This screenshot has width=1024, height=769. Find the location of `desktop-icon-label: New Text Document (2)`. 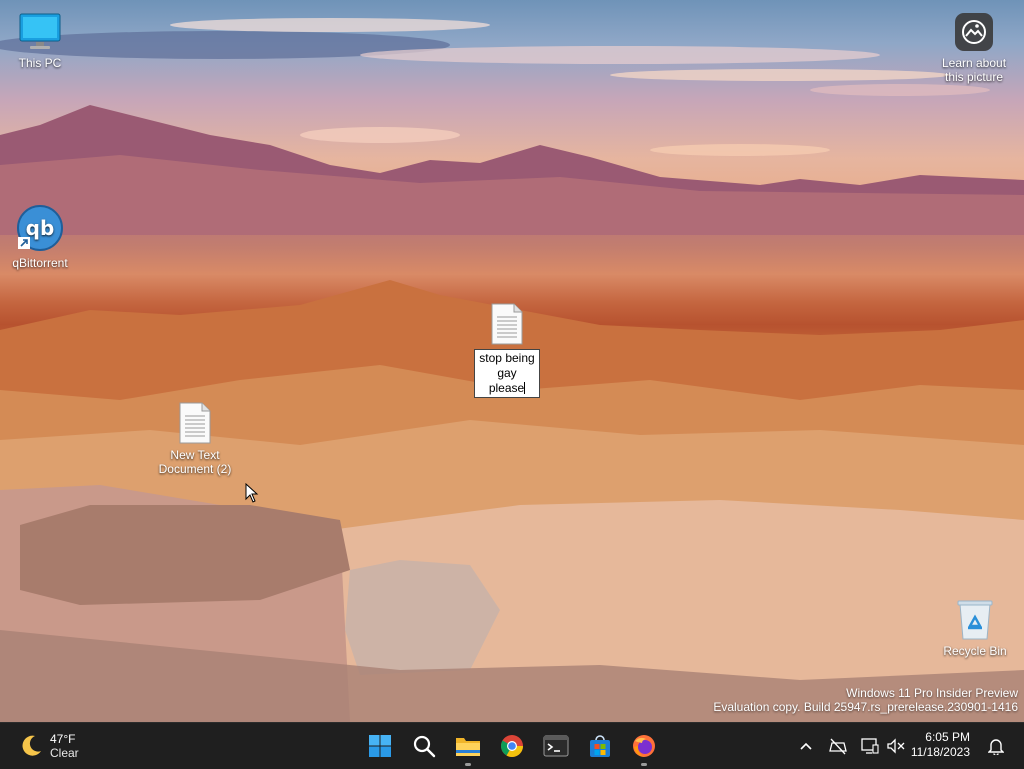

desktop-icon-label: New Text Document (2) is located at coordinates (195, 462).